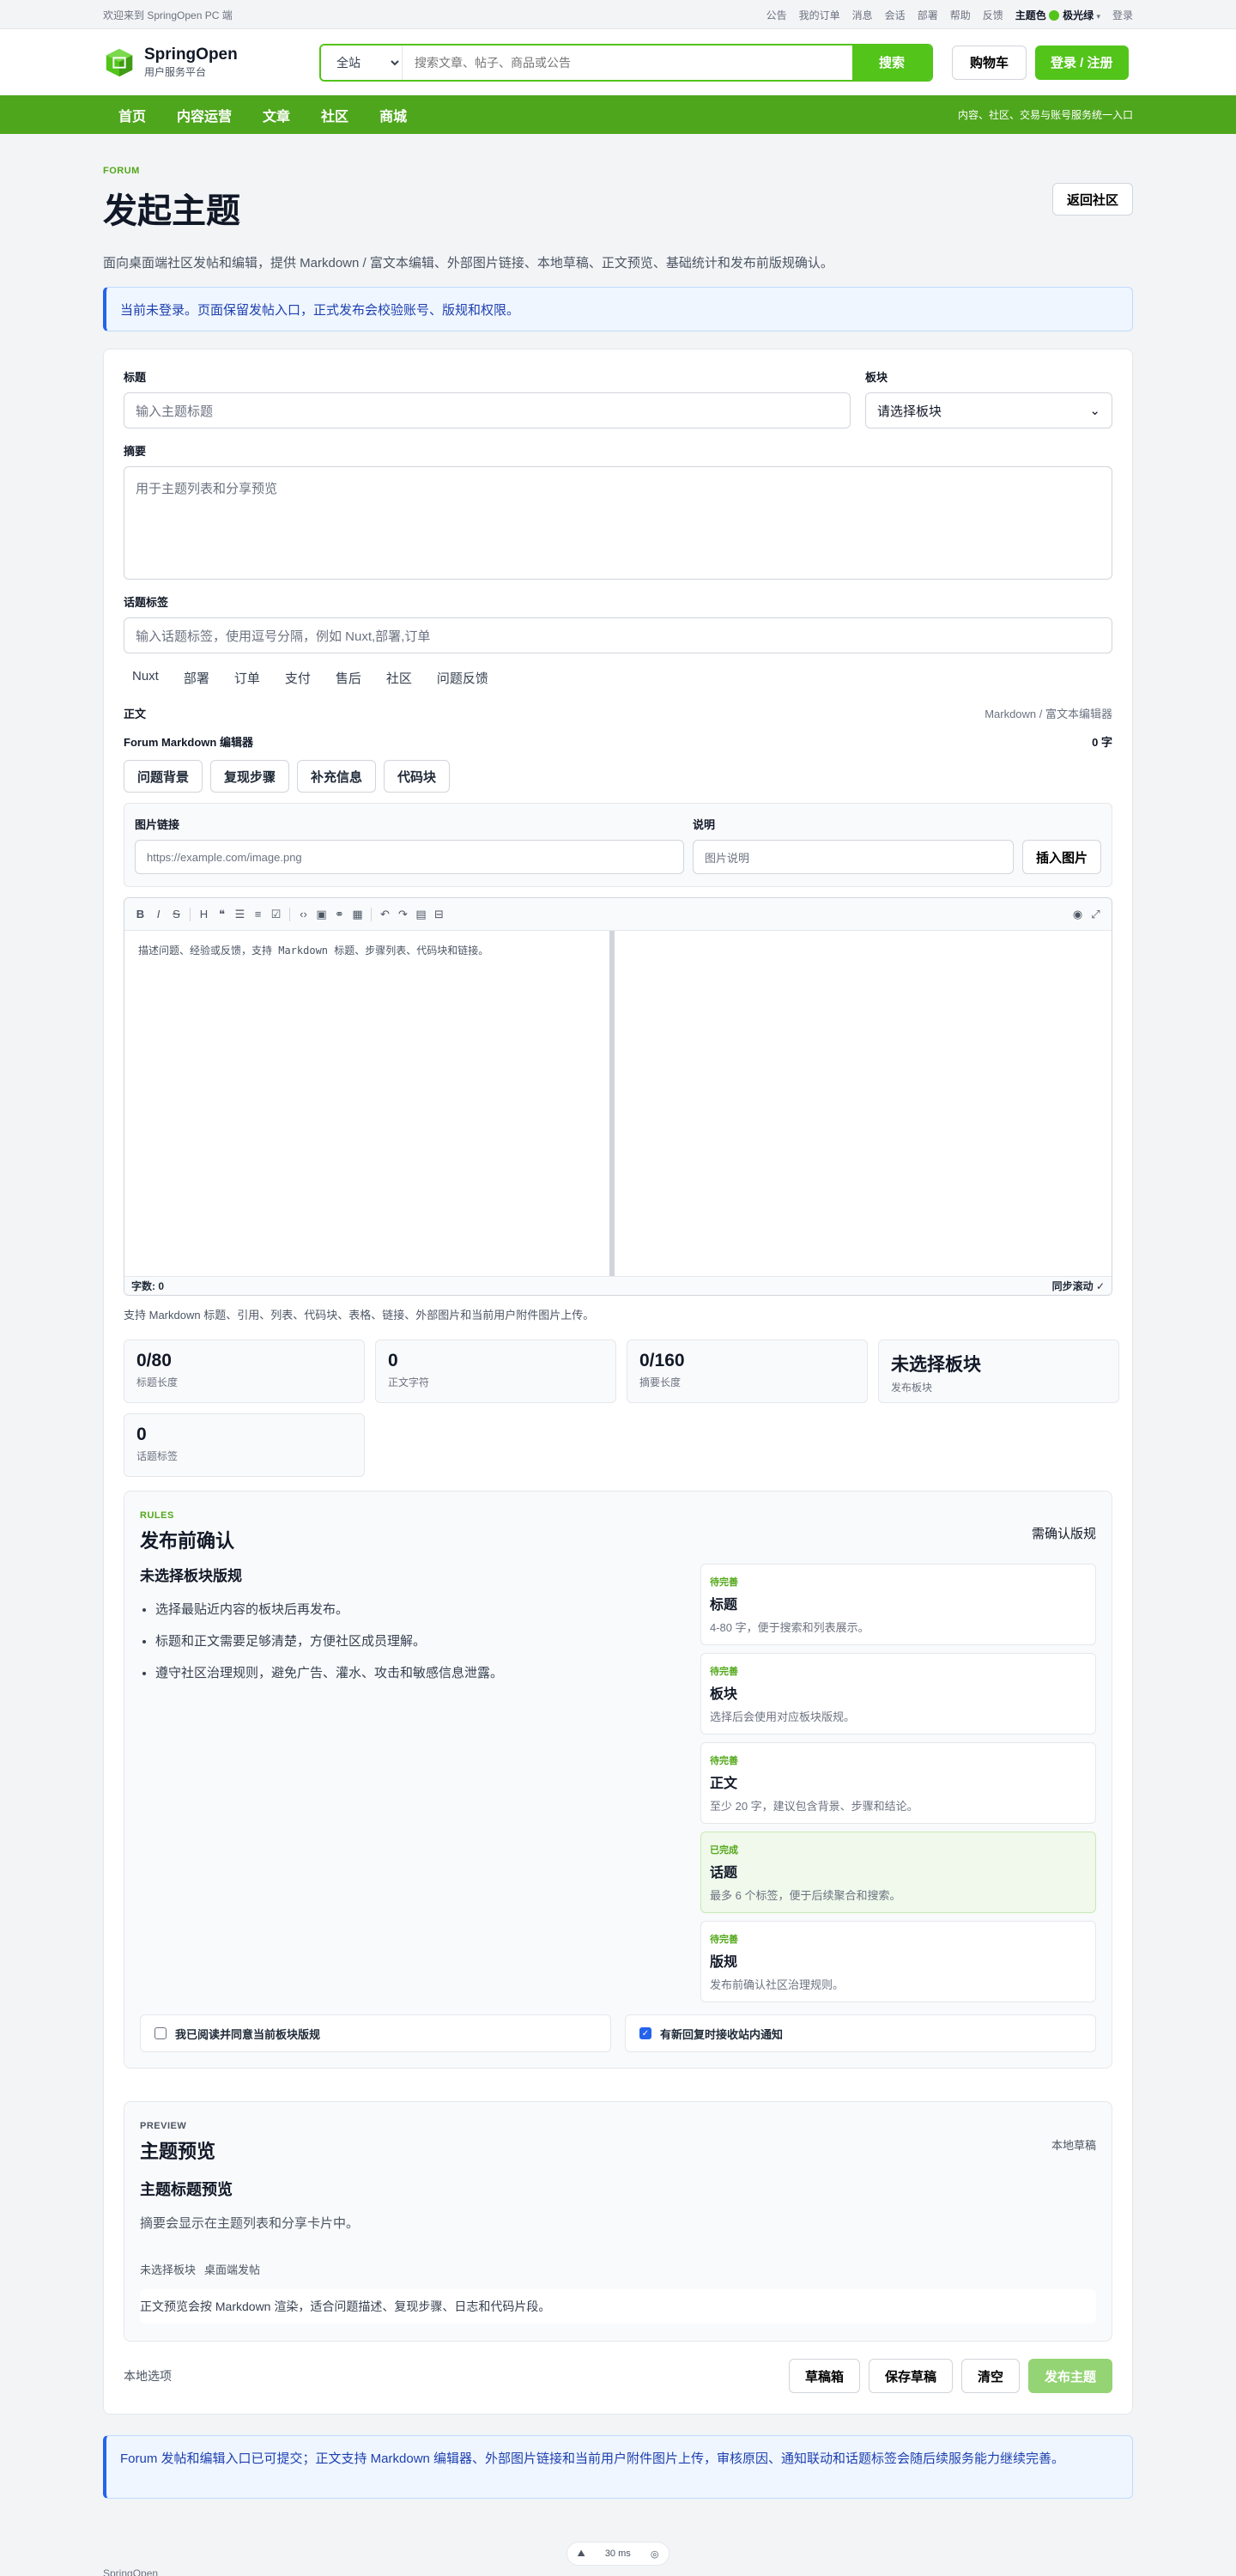 The height and width of the screenshot is (2576, 1236). I want to click on template-steps-button: 复现步骤, so click(250, 777).